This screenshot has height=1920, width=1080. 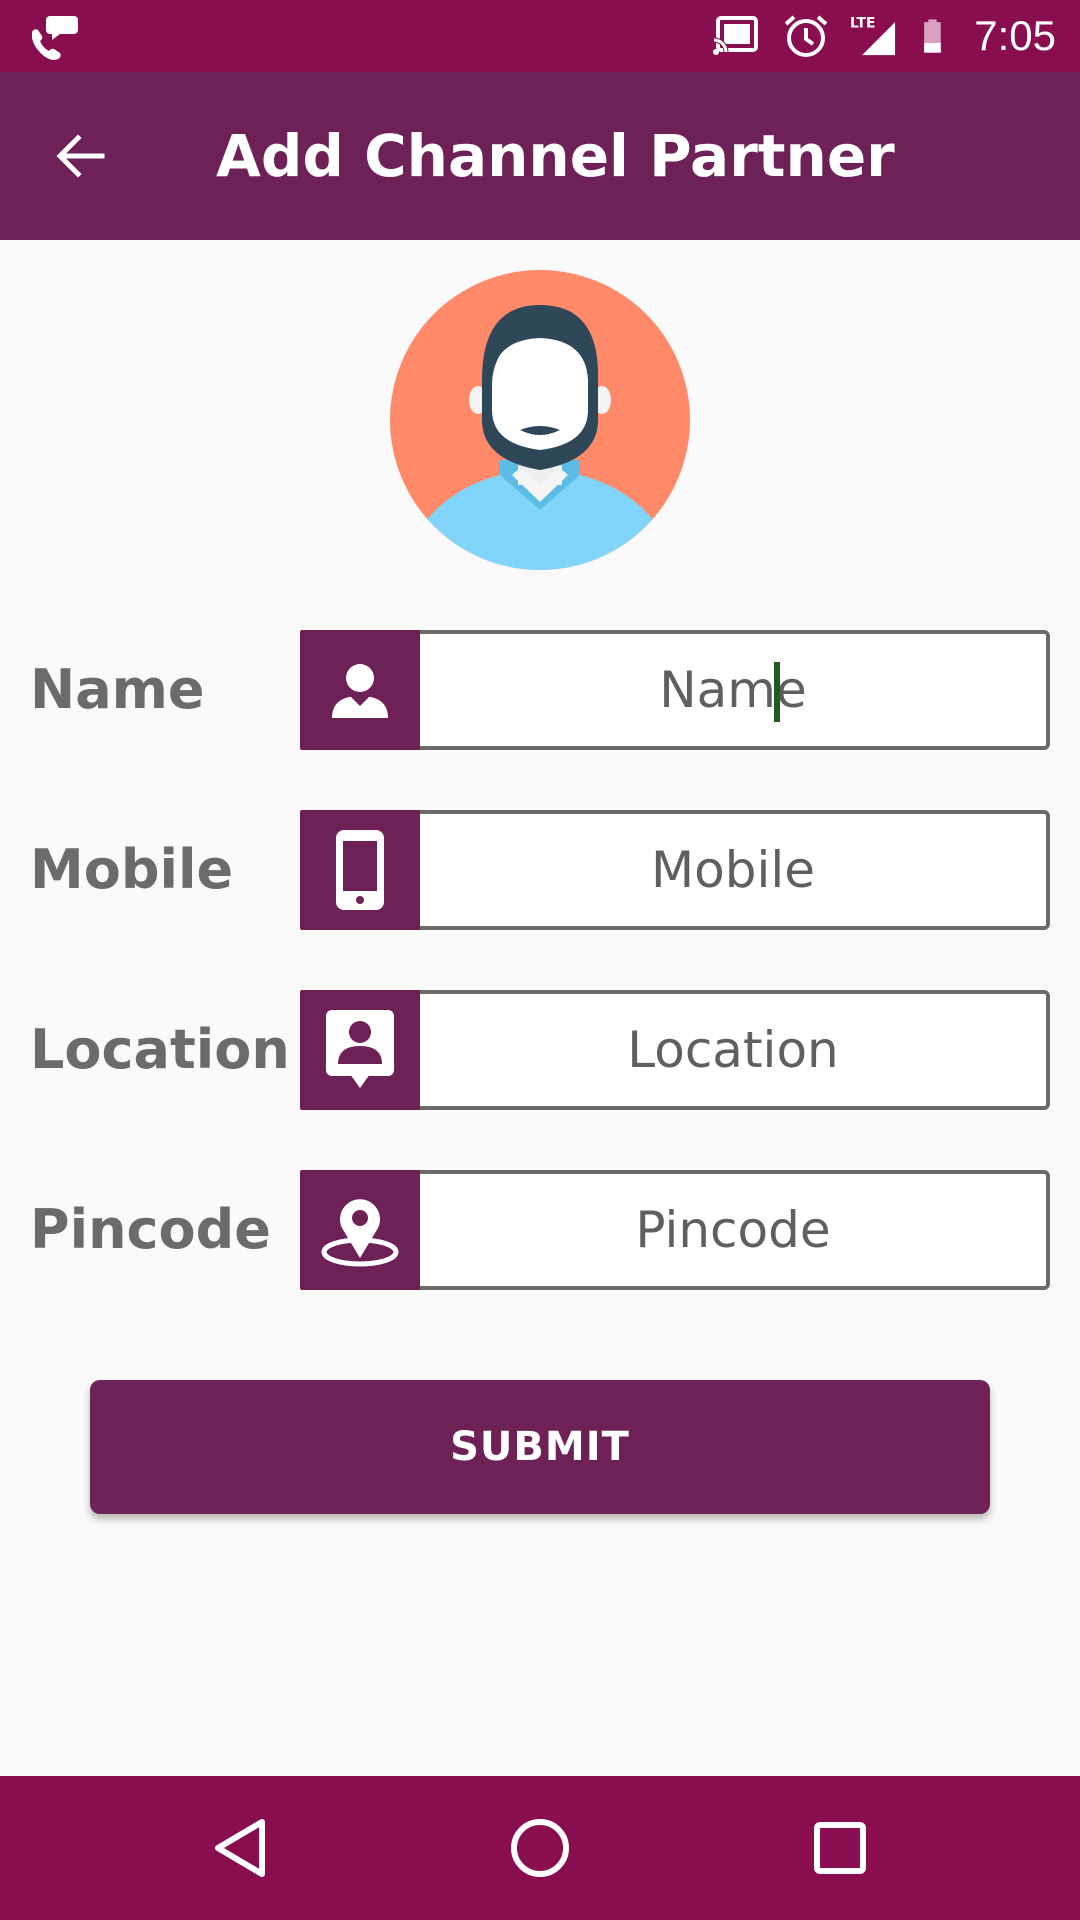 I want to click on contact-card-icon, so click(x=360, y=1049).